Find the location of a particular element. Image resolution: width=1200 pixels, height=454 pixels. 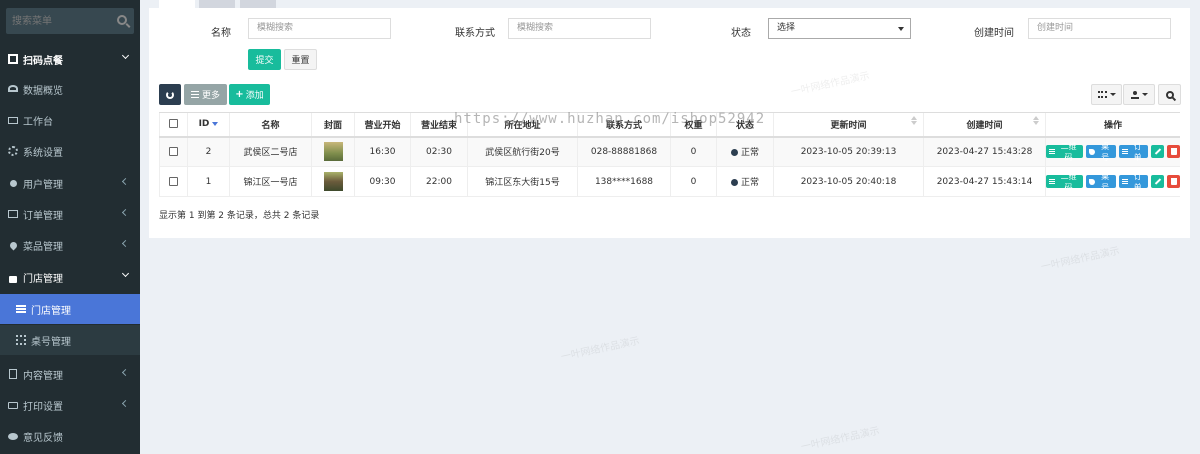

row-select-cell is located at coordinates (173, 151).